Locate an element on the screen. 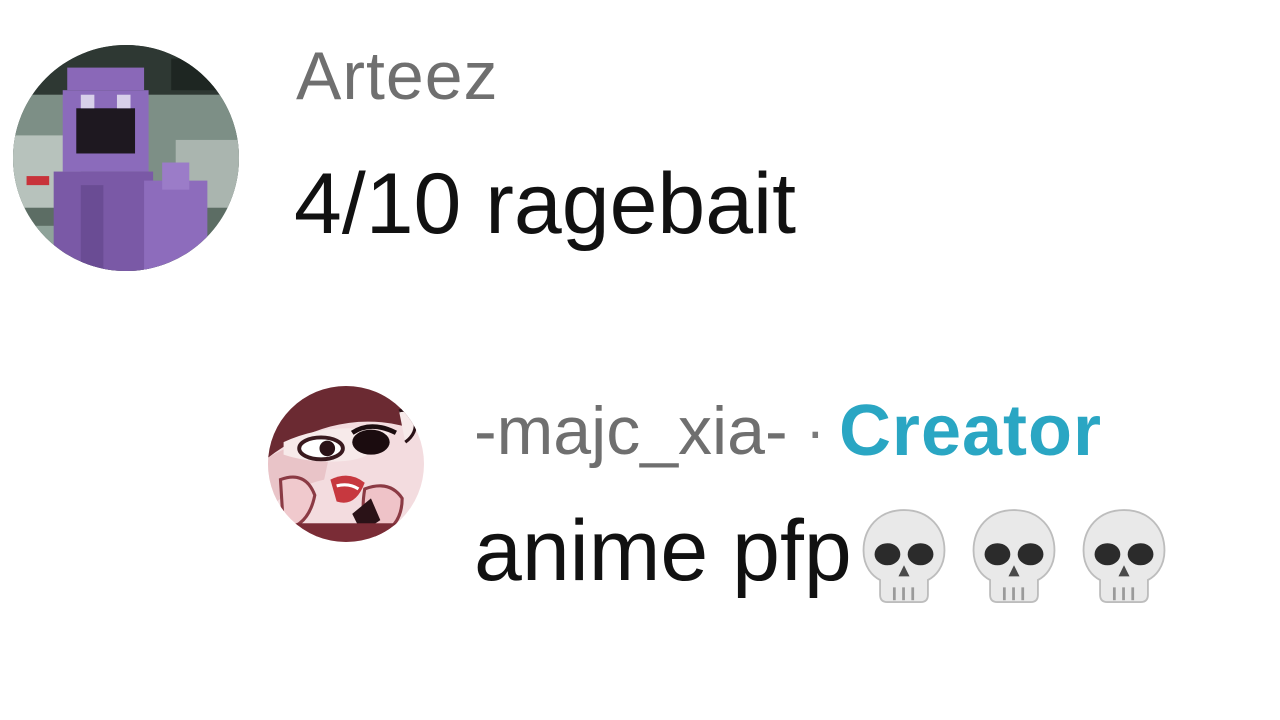 The width and height of the screenshot is (1280, 720). reply-header: -majc_xia- · Creator is located at coordinates (788, 431).